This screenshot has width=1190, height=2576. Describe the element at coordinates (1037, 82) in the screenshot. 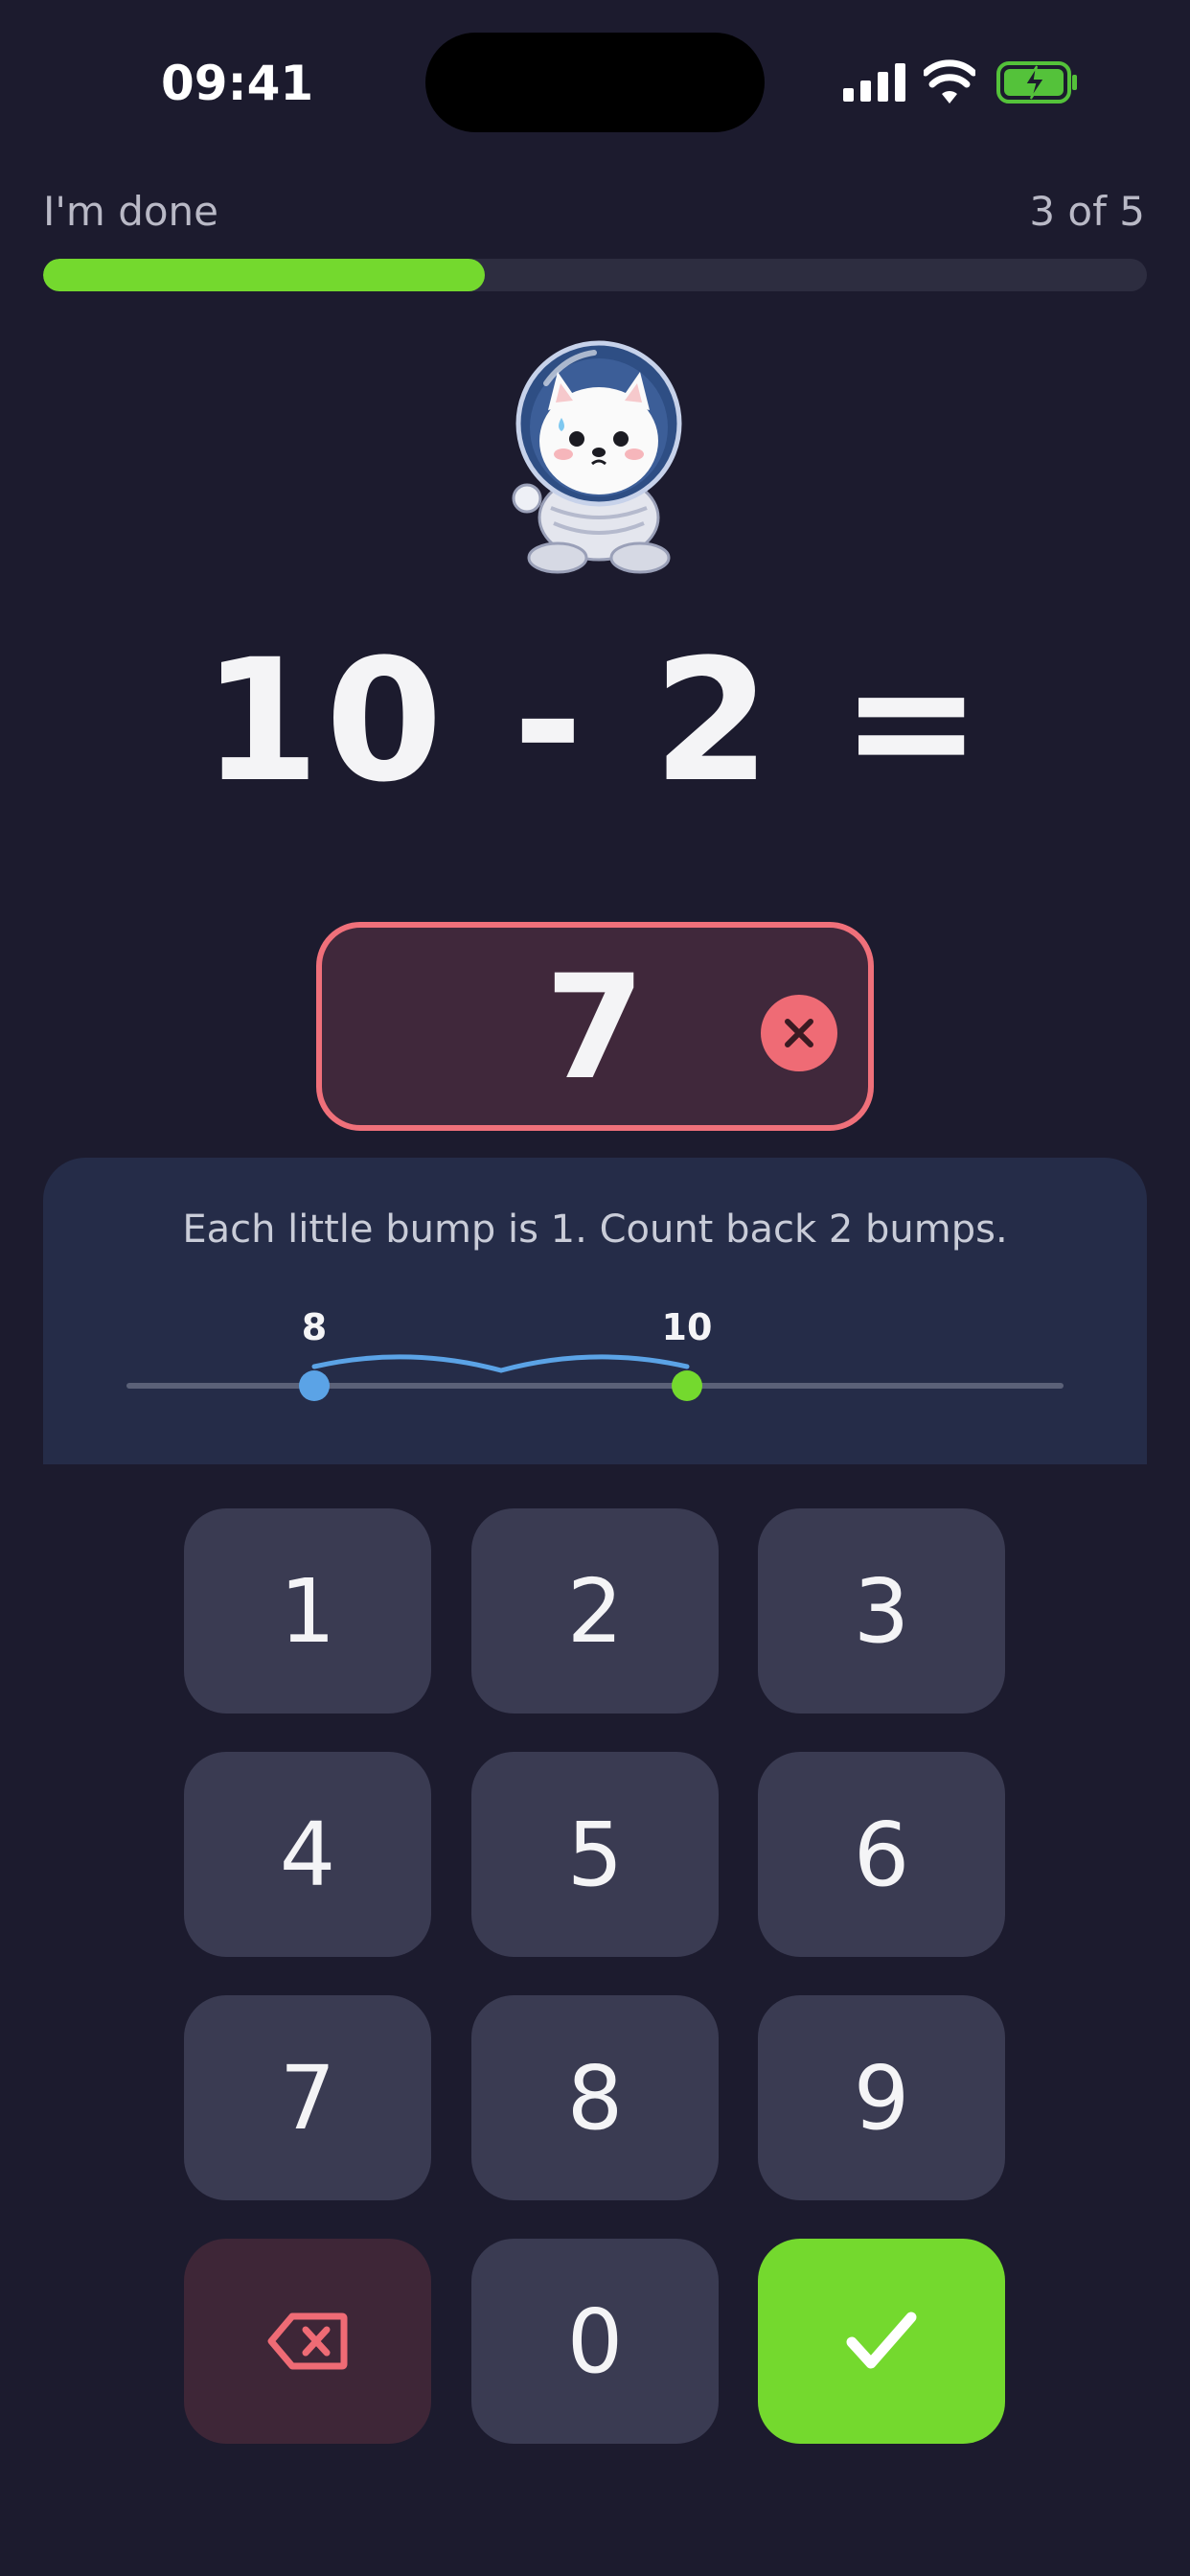

I see `battery-charging-icon` at that location.